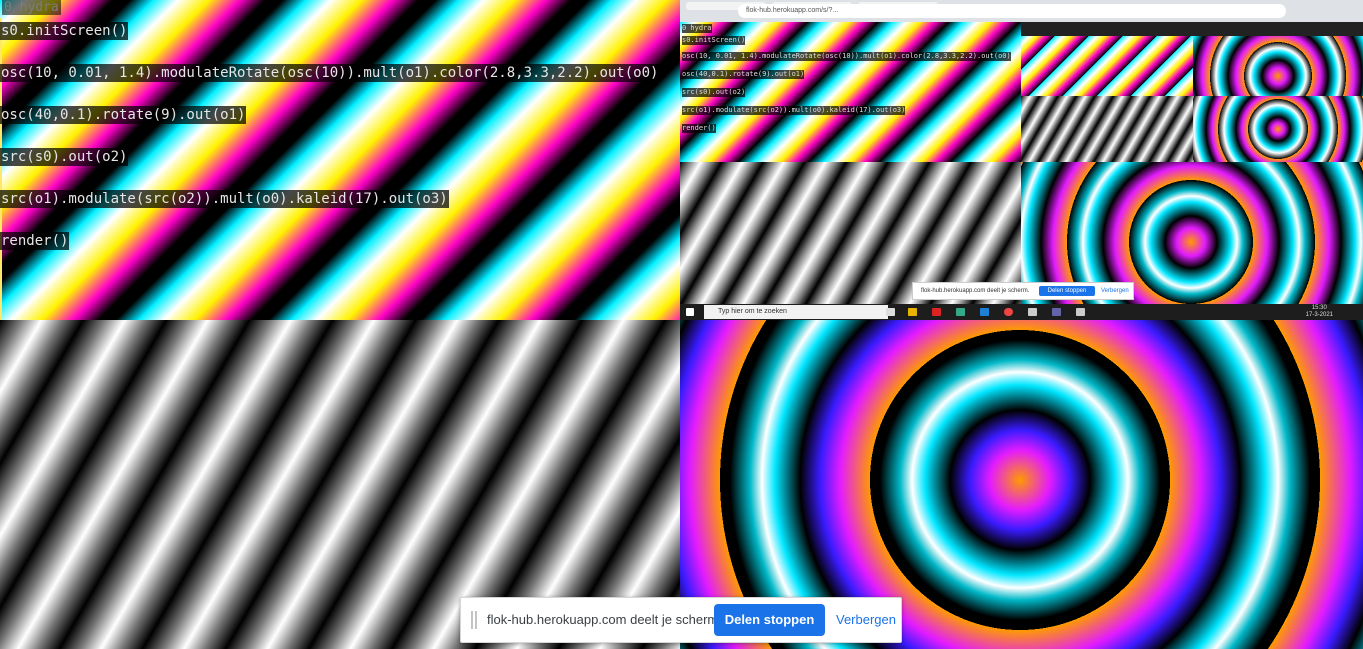 Image resolution: width=1363 pixels, height=649 pixels. Describe the element at coordinates (1278, 66) in the screenshot. I see `captured-recursive-o3` at that location.